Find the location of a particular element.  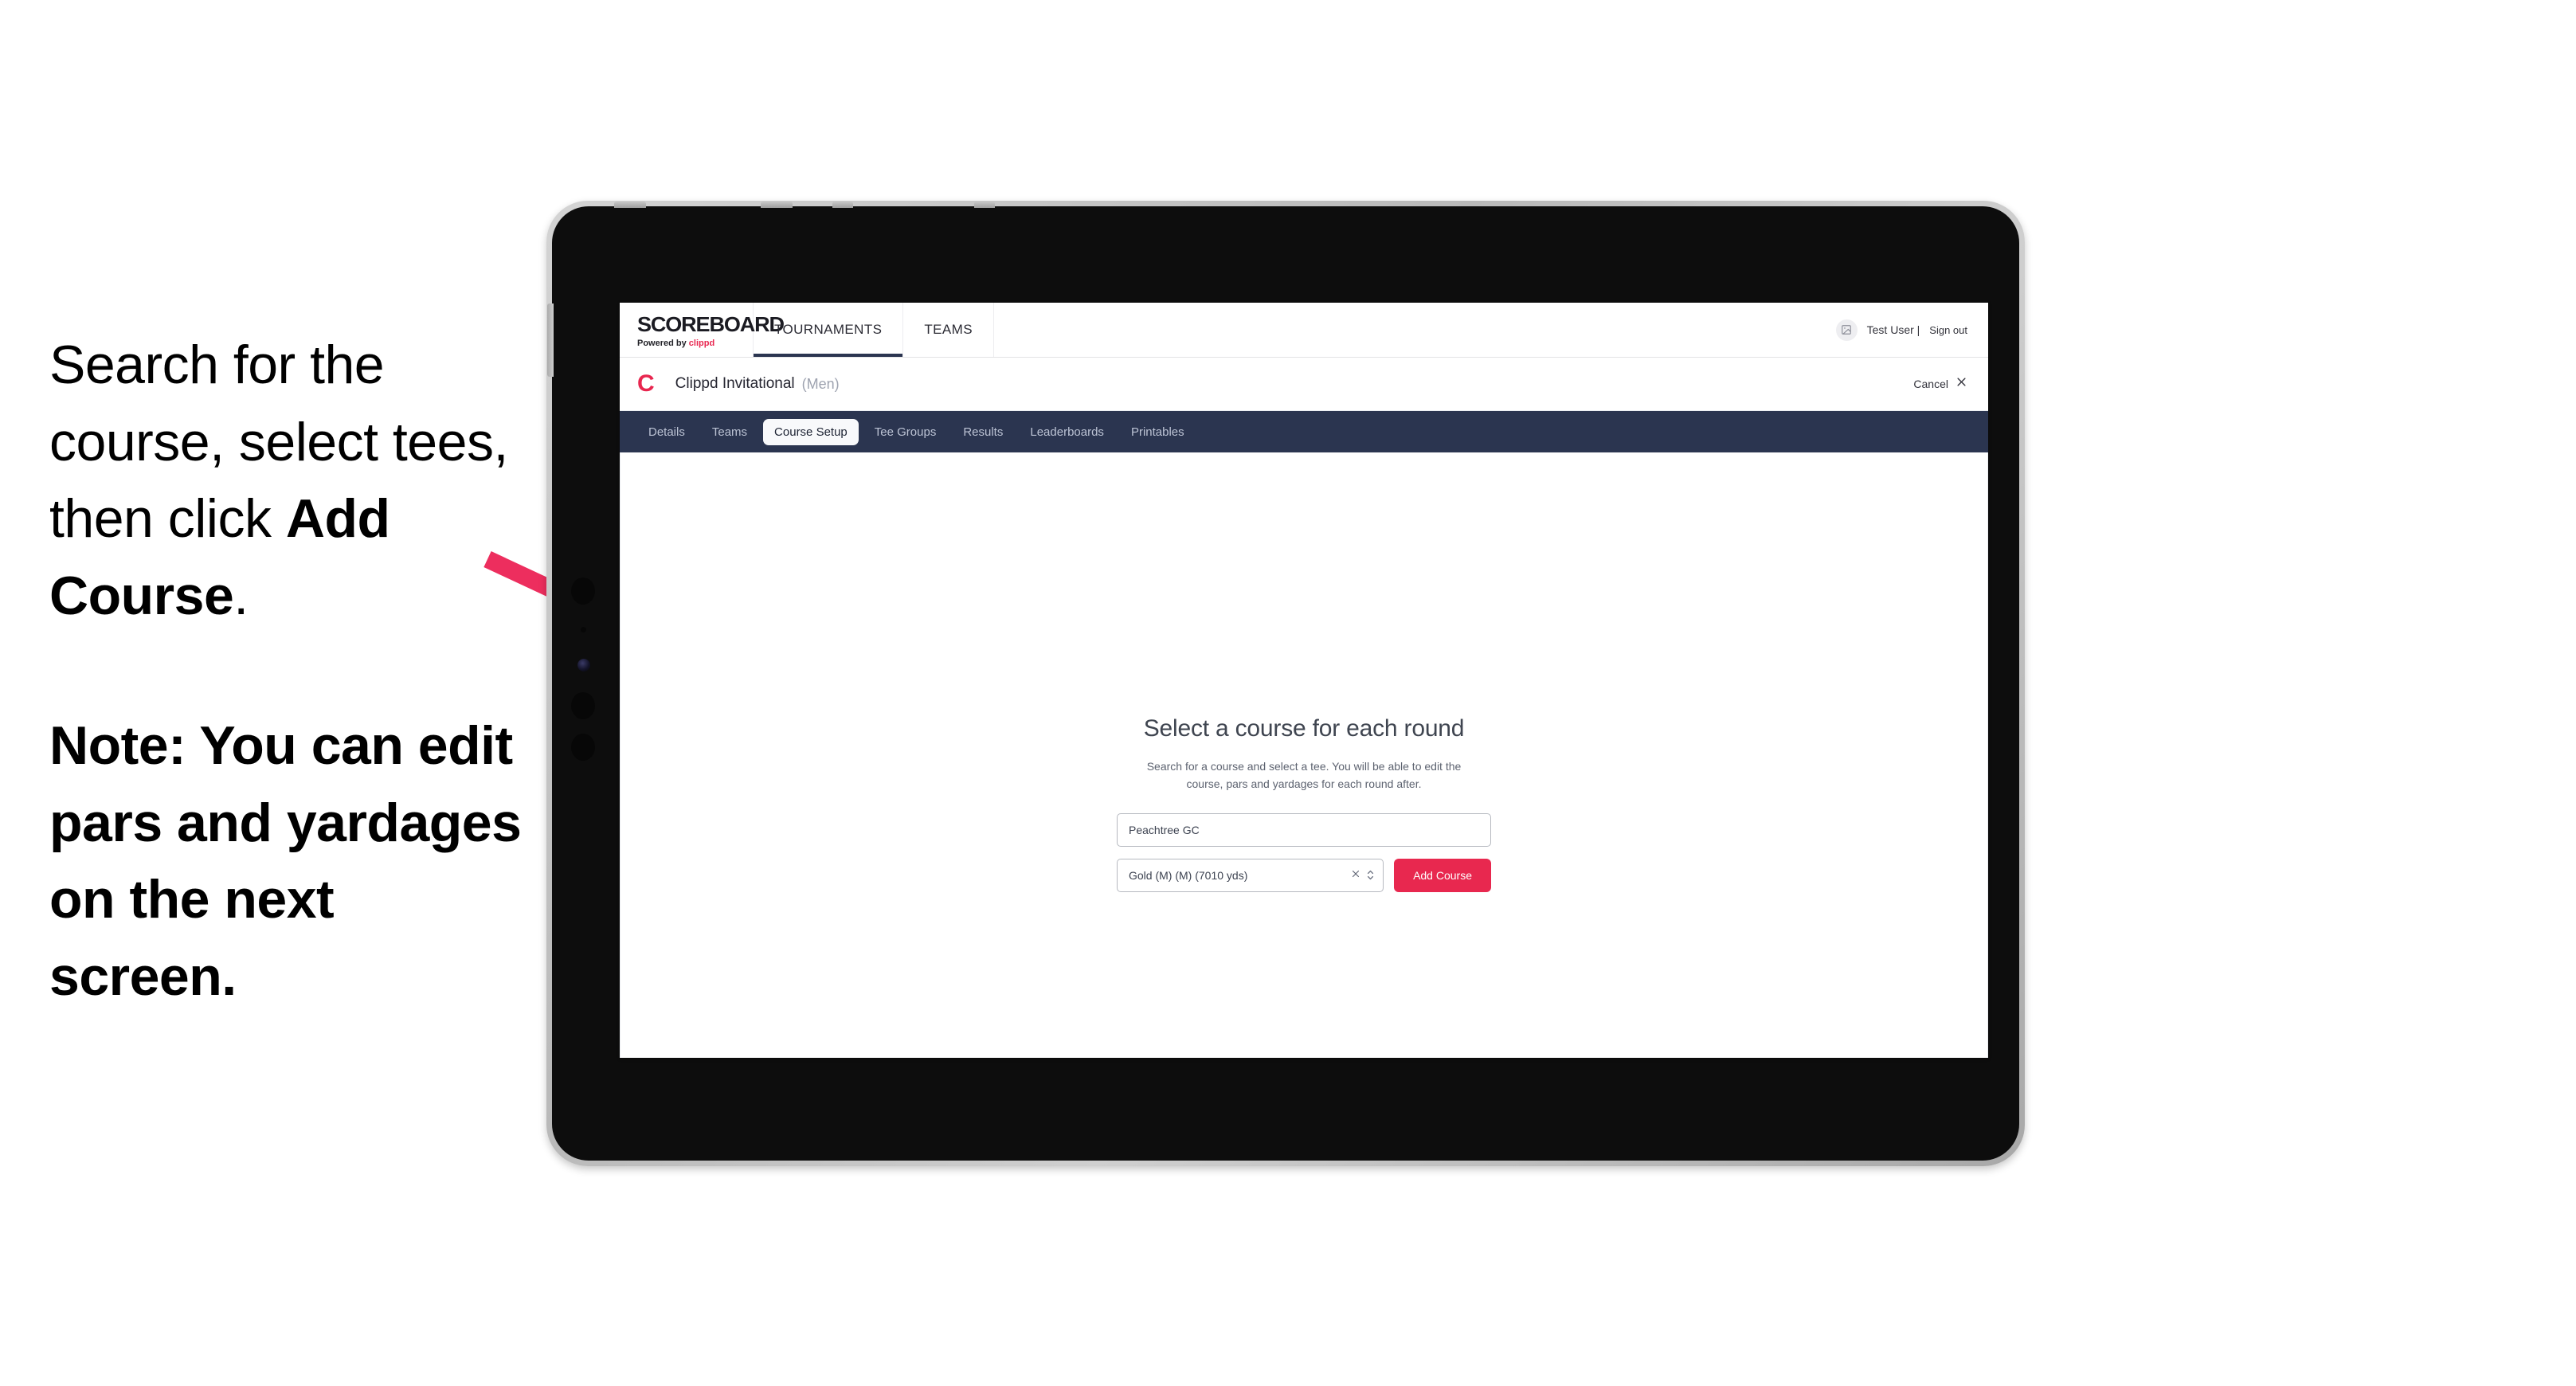

course-search-input is located at coordinates (1304, 830).